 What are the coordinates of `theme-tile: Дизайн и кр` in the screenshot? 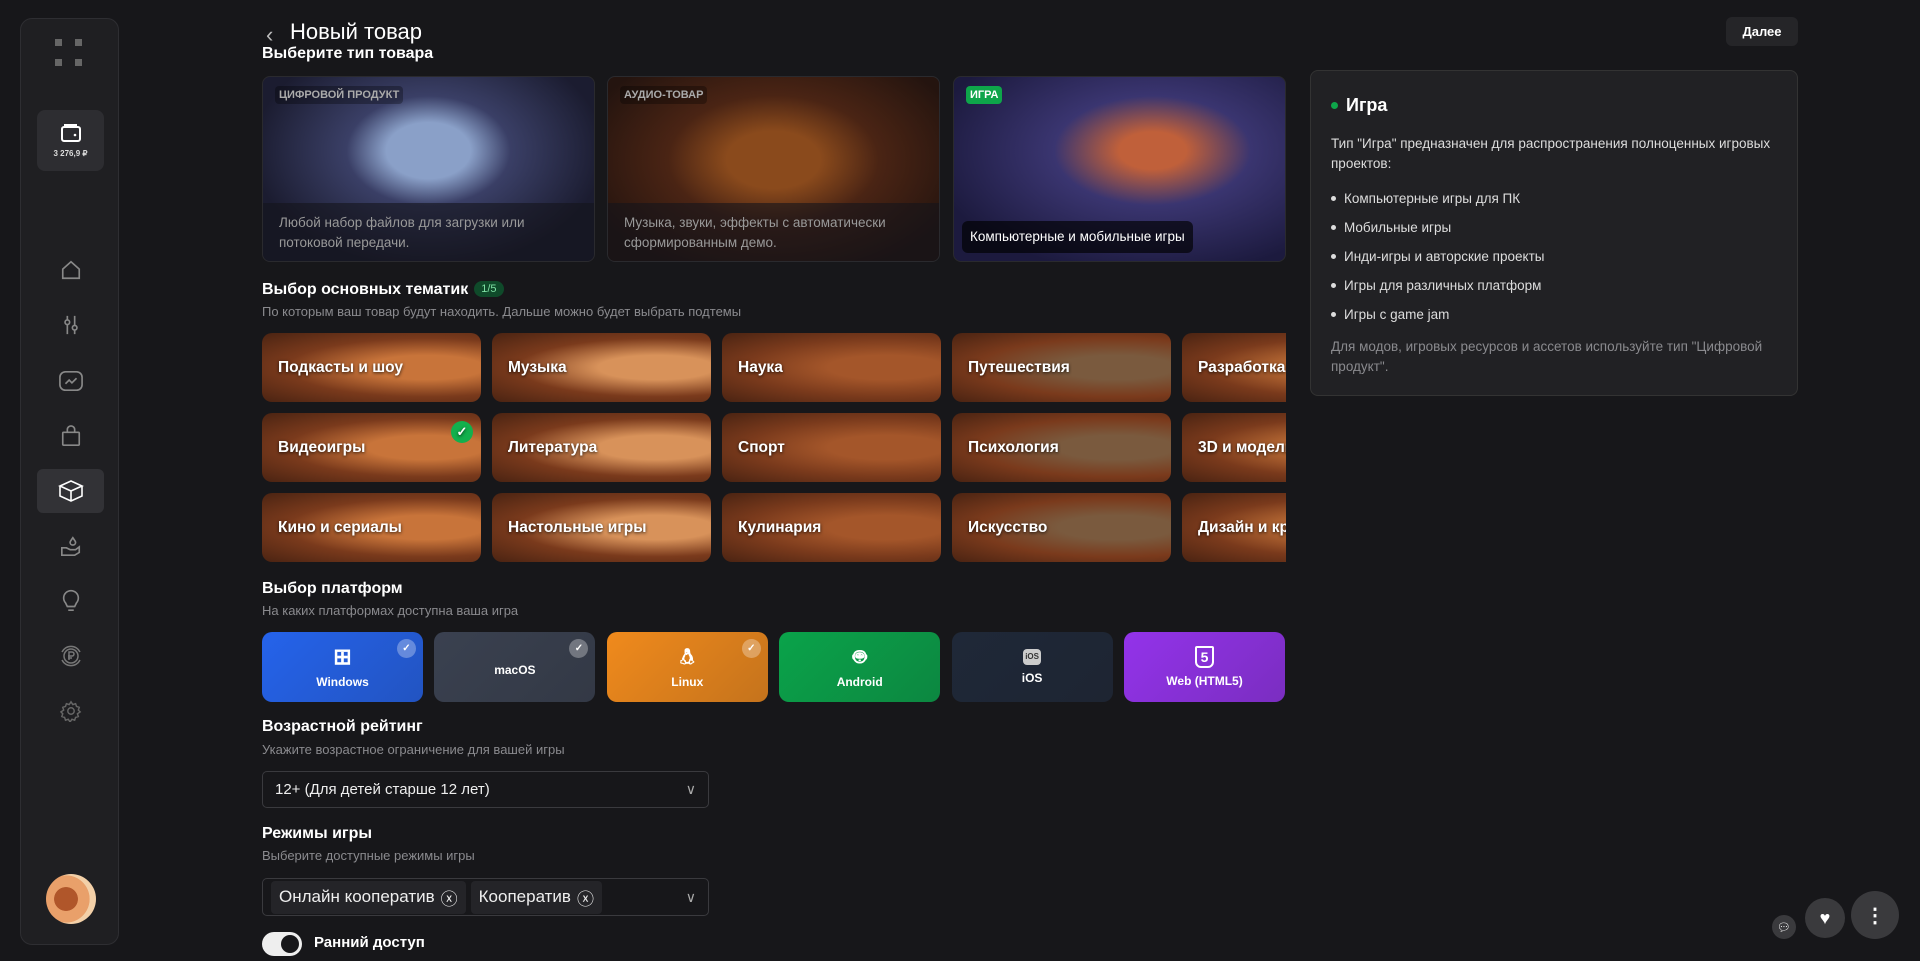 It's located at (1234, 527).